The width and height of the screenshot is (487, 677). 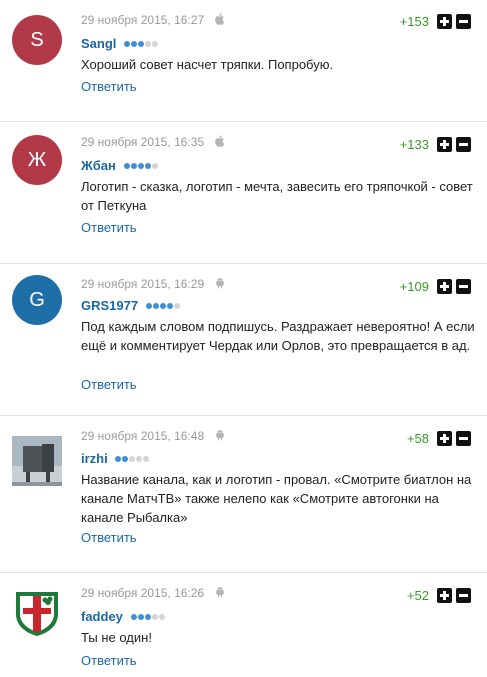 What do you see at coordinates (414, 144) in the screenshot?
I see `comment-score: +133` at bounding box center [414, 144].